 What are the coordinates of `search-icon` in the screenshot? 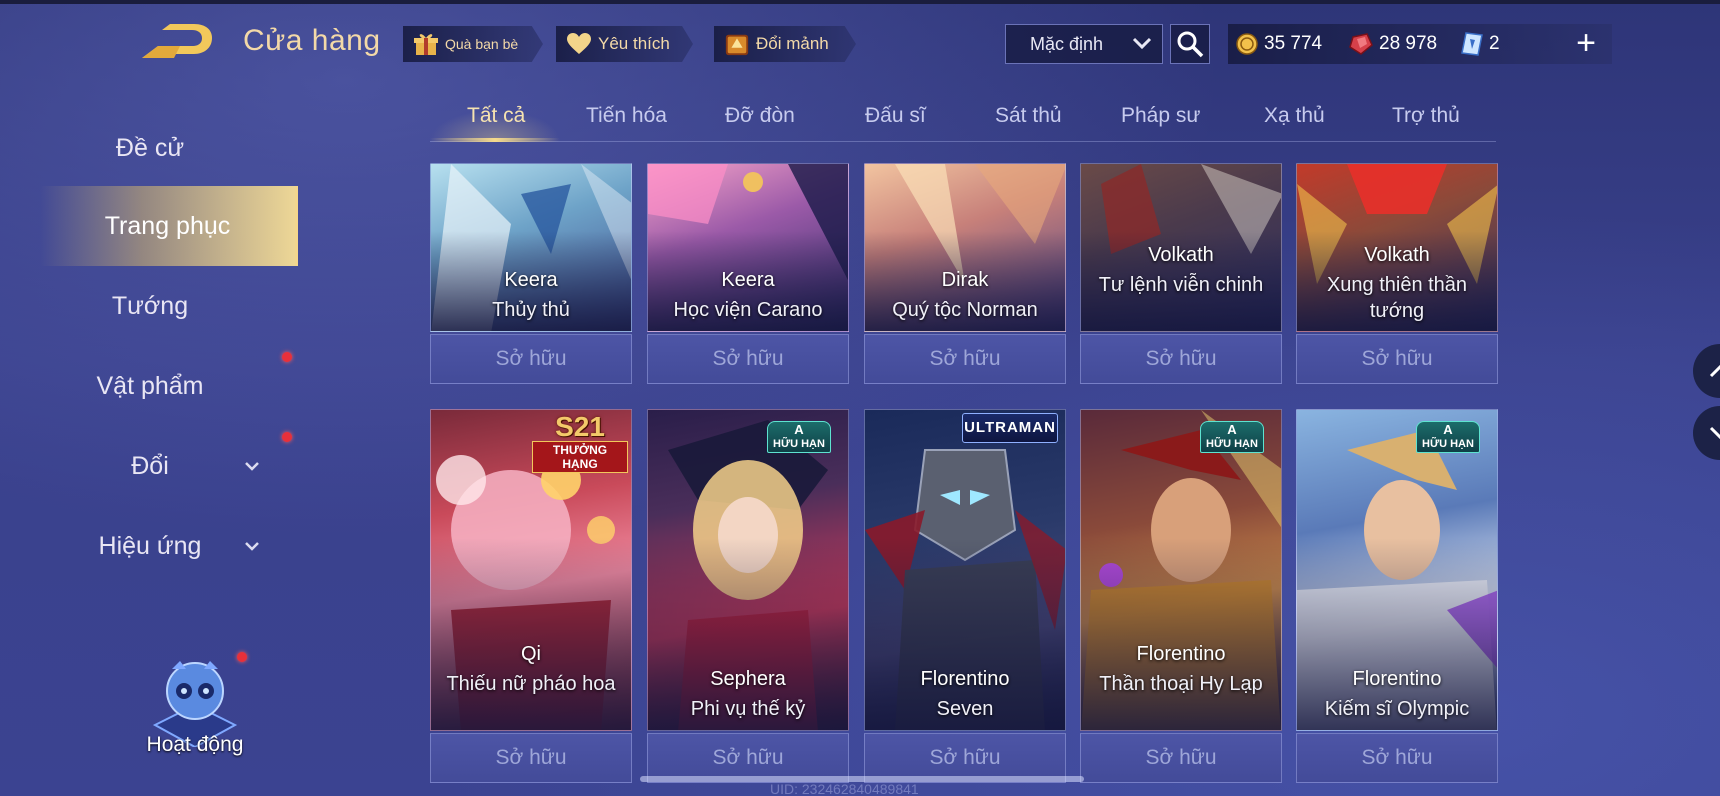 It's located at (1190, 44).